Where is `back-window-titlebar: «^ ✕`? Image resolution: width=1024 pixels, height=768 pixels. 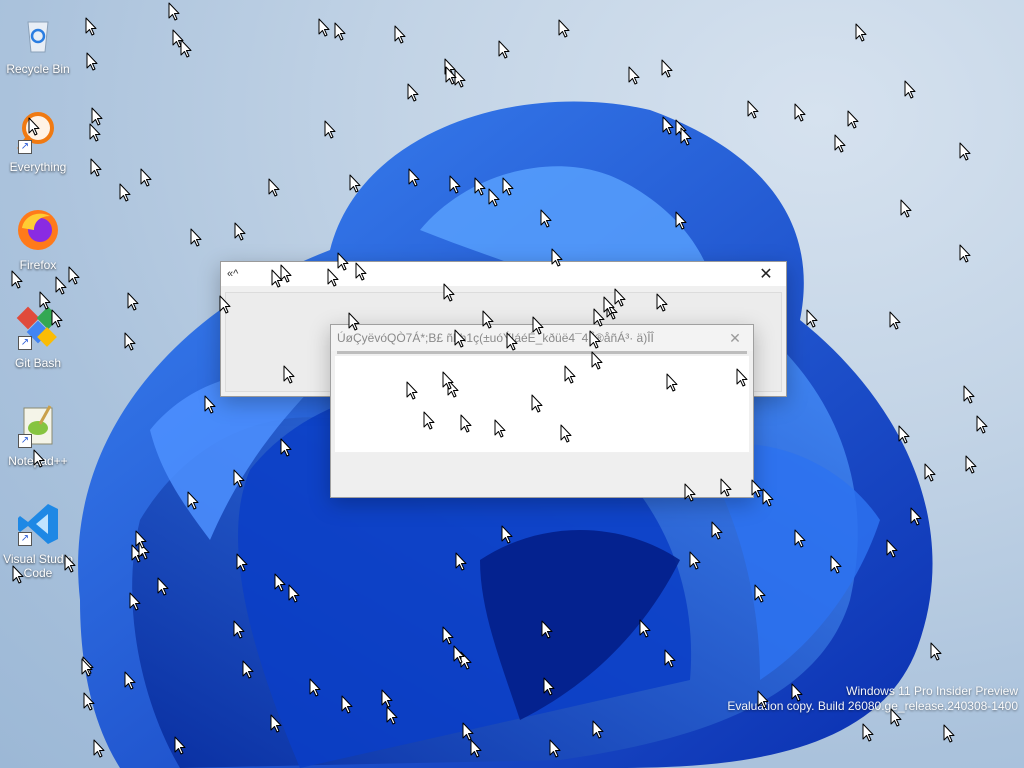 back-window-titlebar: «^ ✕ is located at coordinates (503, 274).